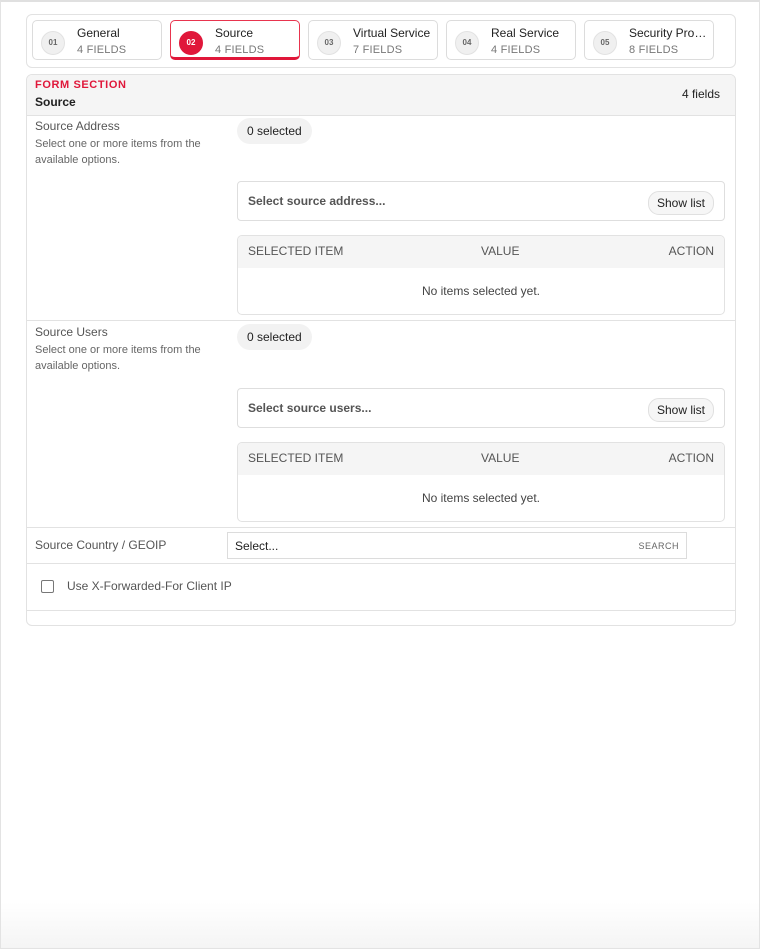 This screenshot has height=949, width=760. I want to click on search-button: SEARCH, so click(658, 546).